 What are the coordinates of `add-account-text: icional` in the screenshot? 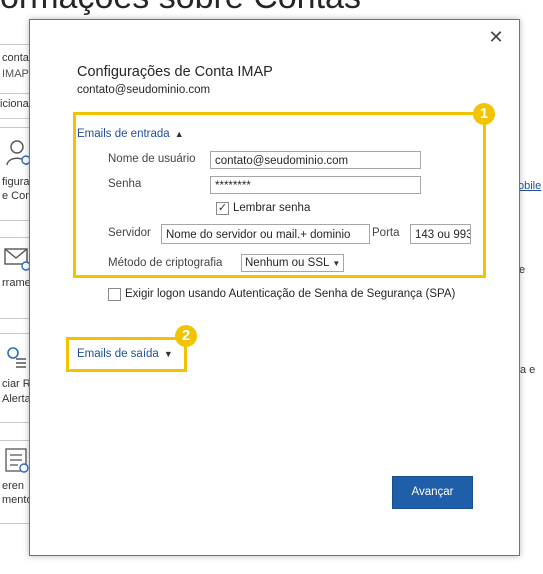 It's located at (15, 104).